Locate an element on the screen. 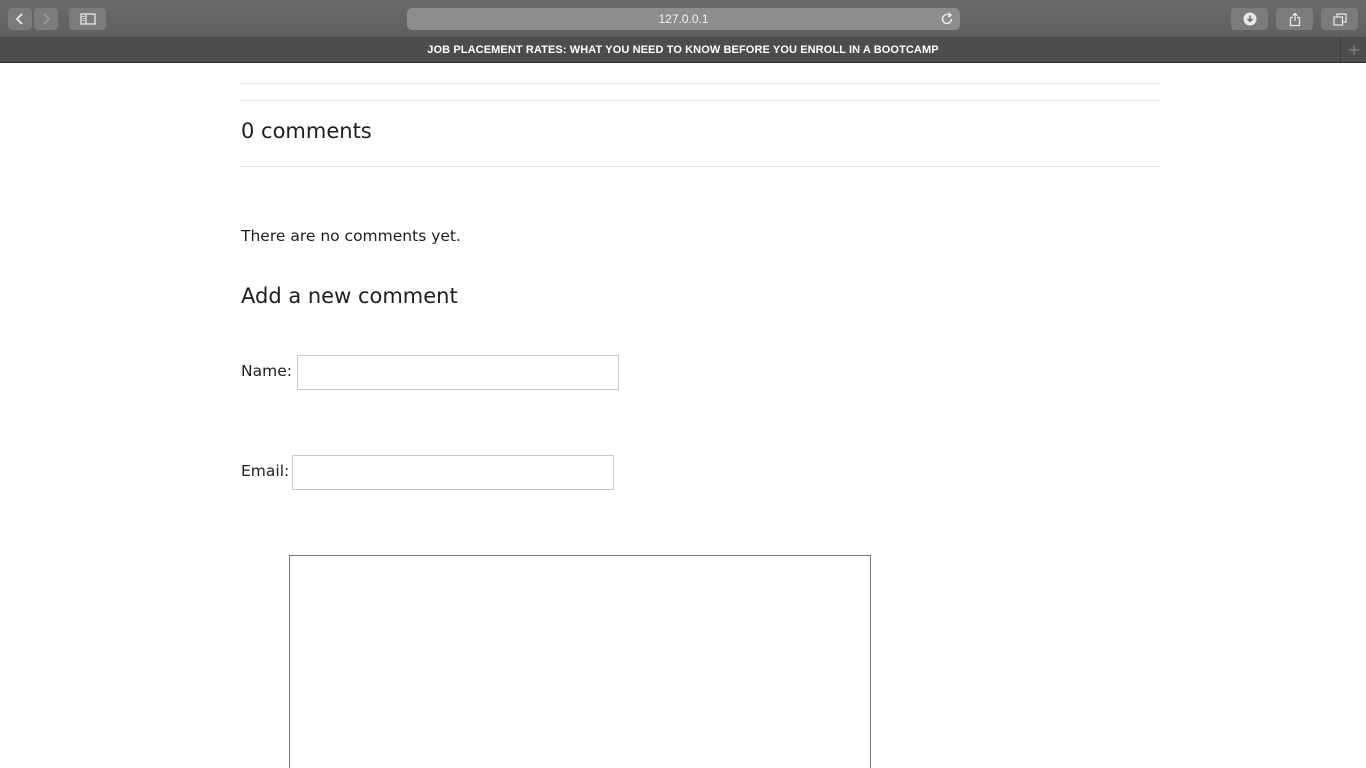 This screenshot has height=768, width=1366. downloads-button is located at coordinates (1249, 19).